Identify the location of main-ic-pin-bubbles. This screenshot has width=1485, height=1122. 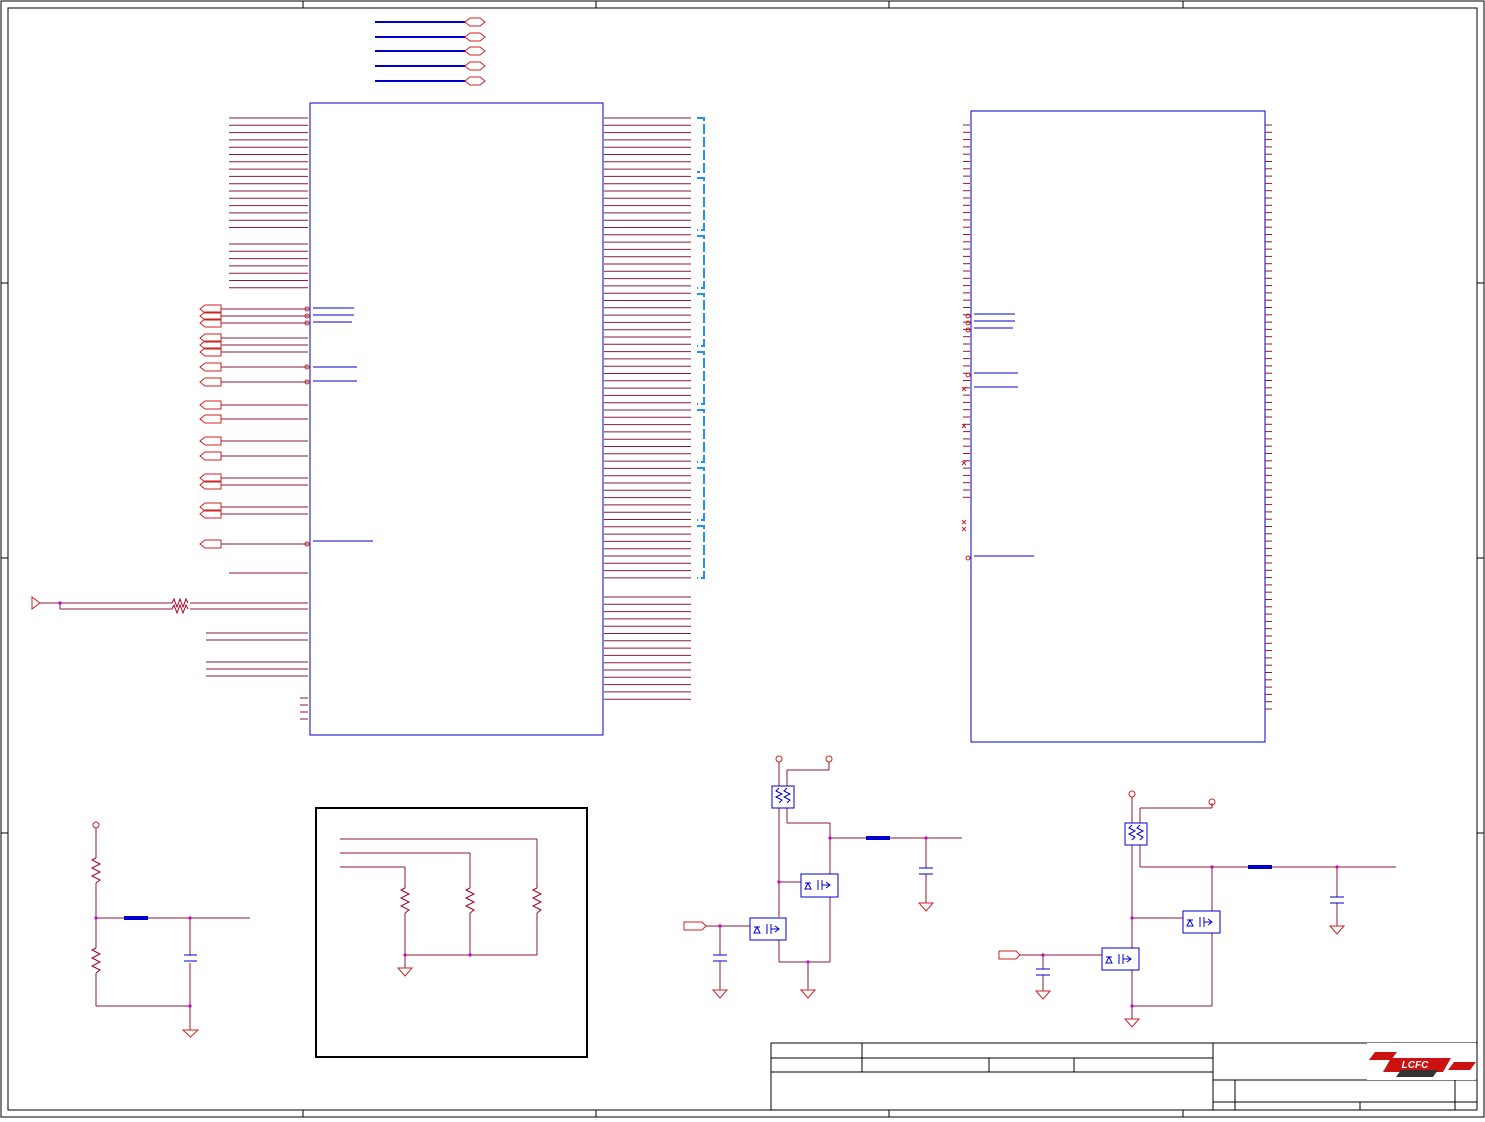
(307, 426).